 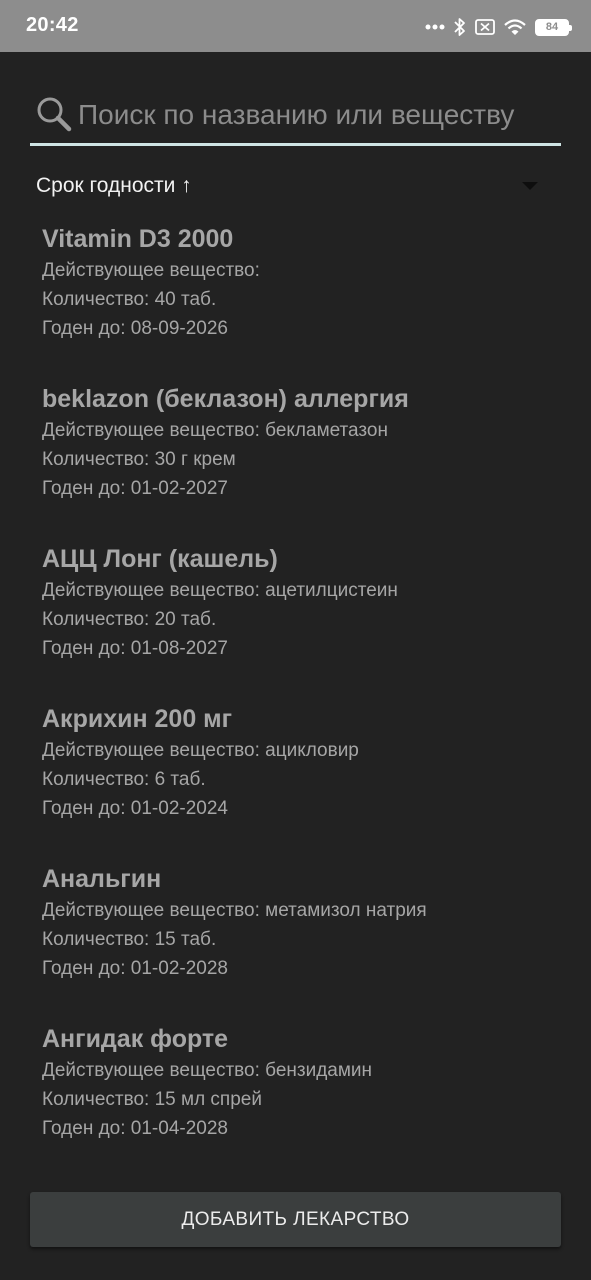 I want to click on medicine-name: Анальгин, so click(x=102, y=879).